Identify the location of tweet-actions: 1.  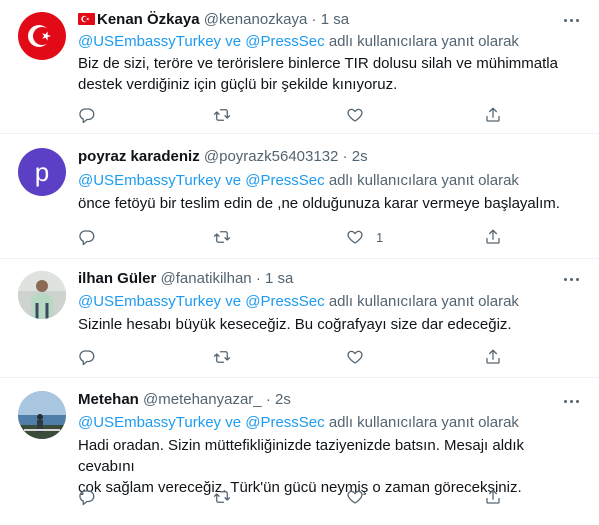
(290, 237).